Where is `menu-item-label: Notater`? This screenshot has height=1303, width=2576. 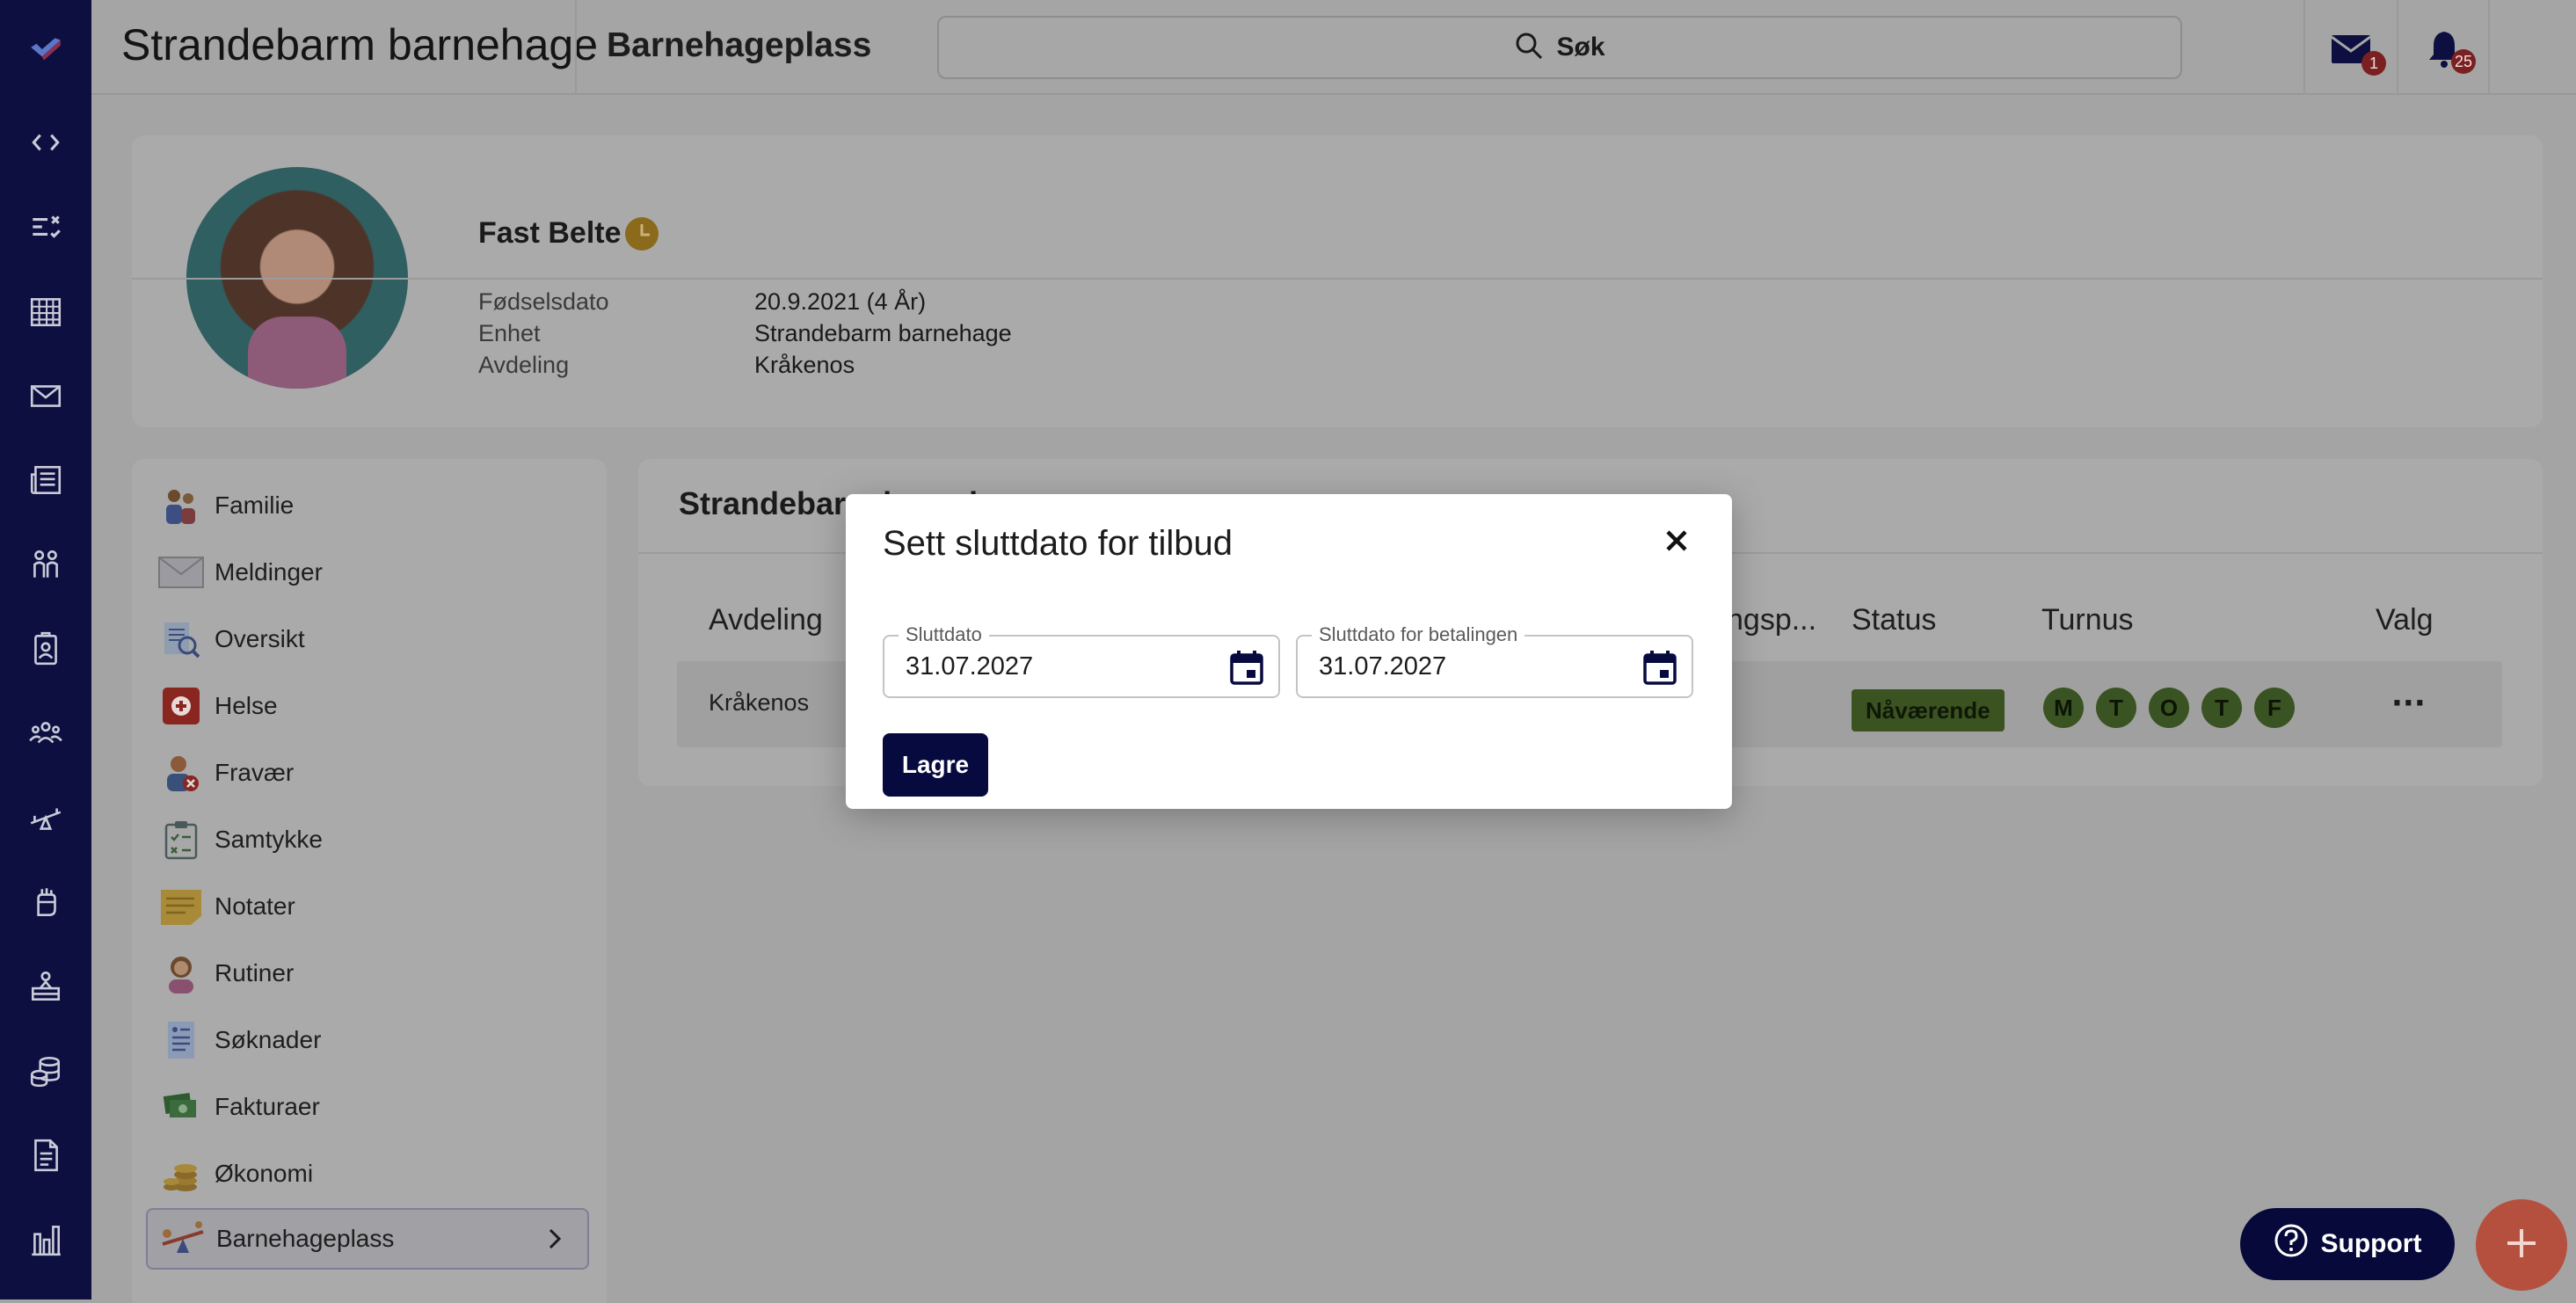
menu-item-label: Notater is located at coordinates (255, 906).